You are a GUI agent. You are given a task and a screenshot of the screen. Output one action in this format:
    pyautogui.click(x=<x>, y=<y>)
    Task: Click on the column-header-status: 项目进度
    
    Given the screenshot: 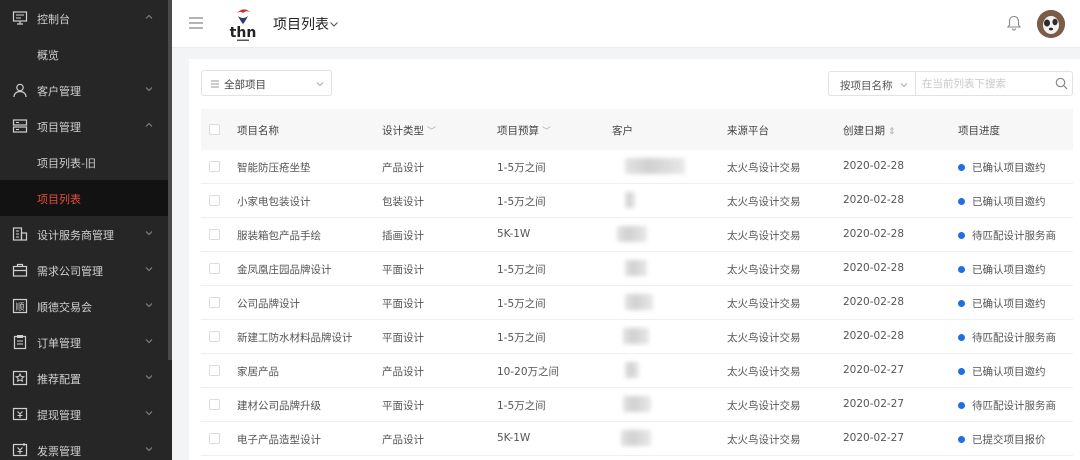 What is the action you would take?
    pyautogui.click(x=979, y=130)
    